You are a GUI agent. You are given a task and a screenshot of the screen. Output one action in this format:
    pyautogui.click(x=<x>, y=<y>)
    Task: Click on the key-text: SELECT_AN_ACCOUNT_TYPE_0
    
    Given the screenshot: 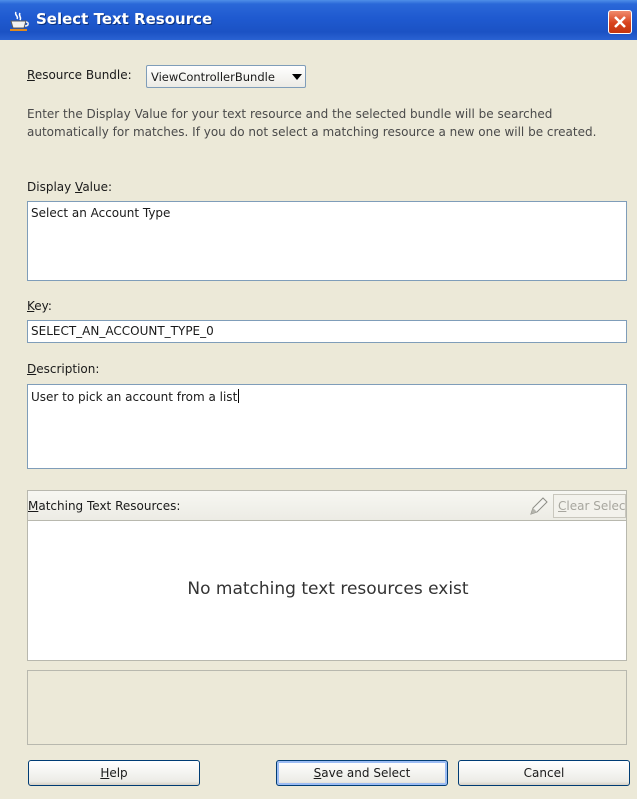 What is the action you would take?
    pyautogui.click(x=122, y=331)
    